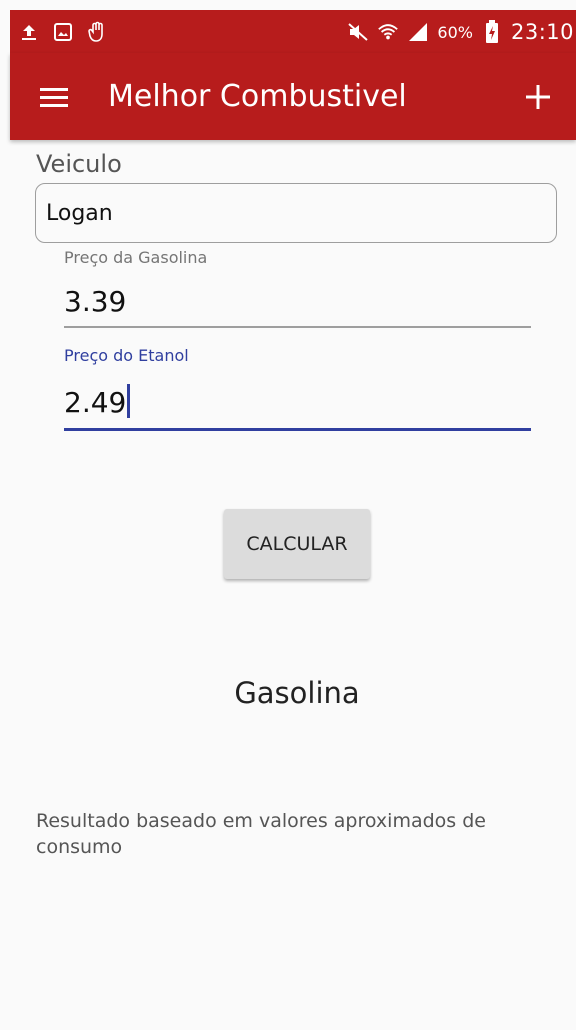 This screenshot has width=576, height=1030. I want to click on status-right-icons: 60% 23:10, so click(460, 32).